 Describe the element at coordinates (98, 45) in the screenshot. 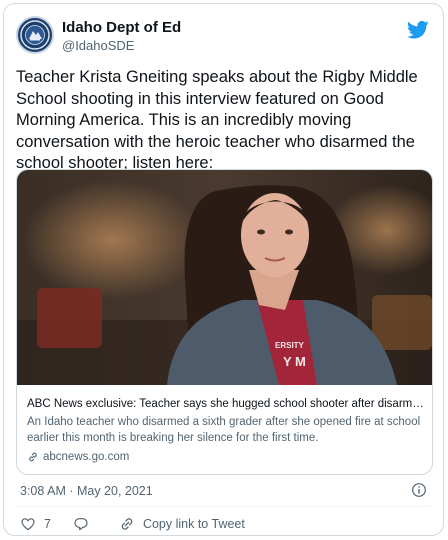

I see `account-handle: @IdahoSDE` at that location.